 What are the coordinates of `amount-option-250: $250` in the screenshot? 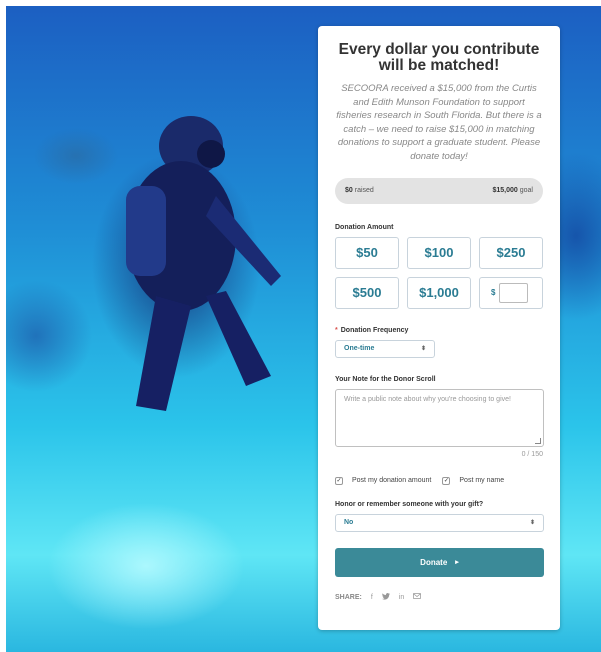 It's located at (511, 252).